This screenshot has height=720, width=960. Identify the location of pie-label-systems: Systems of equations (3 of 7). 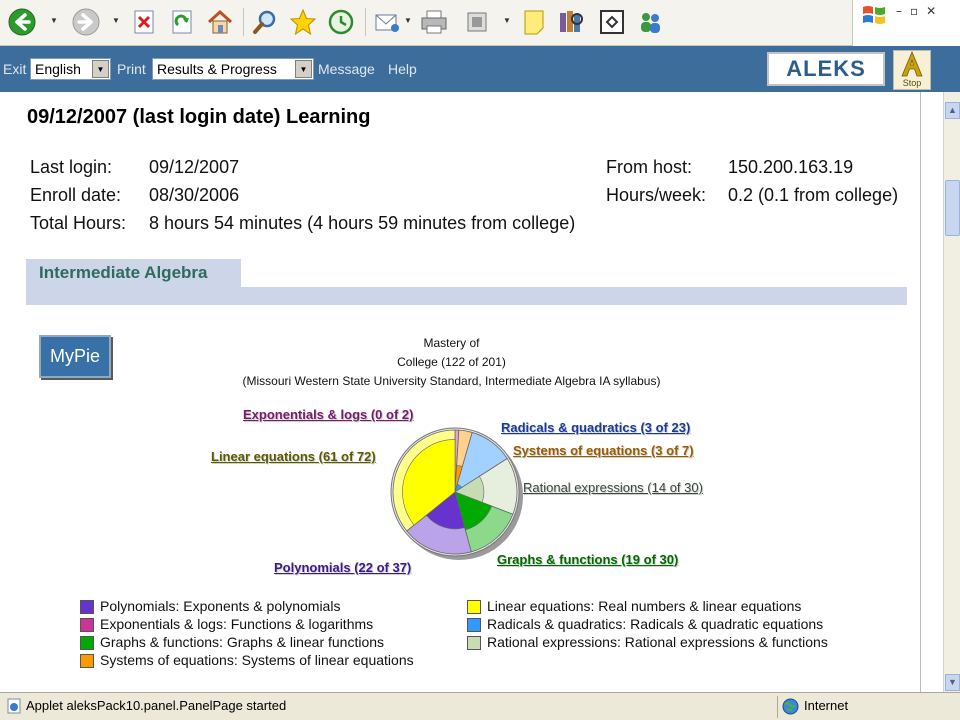
(603, 450).